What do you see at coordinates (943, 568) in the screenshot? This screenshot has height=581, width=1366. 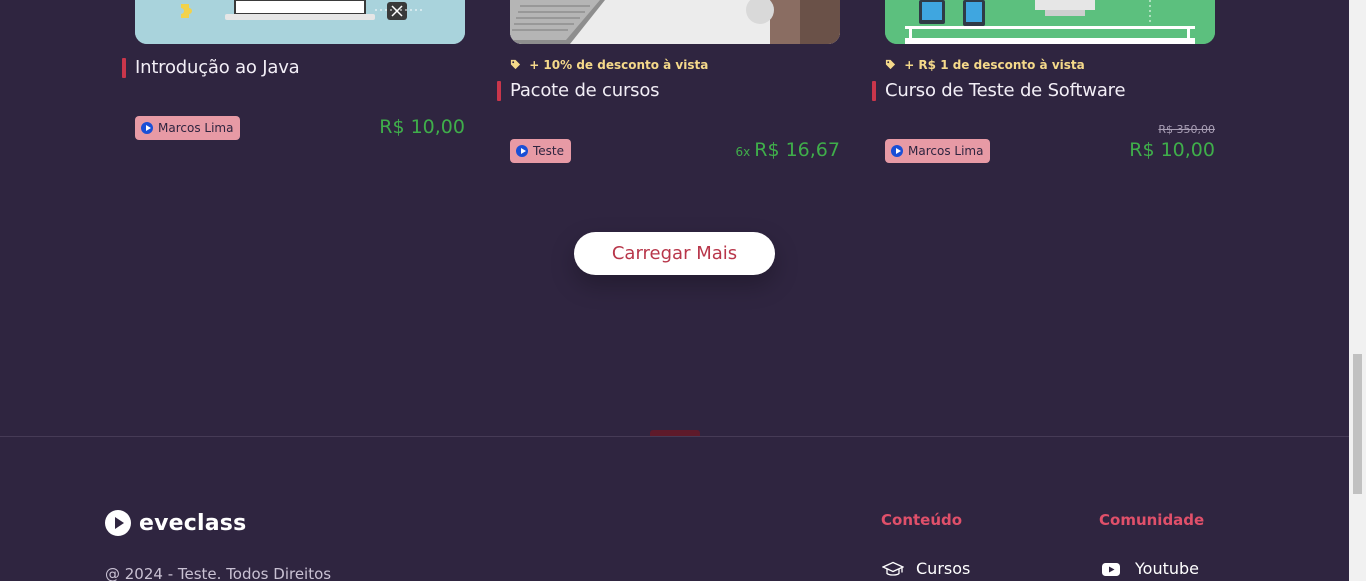 I see `footer-link-label: Cursos` at bounding box center [943, 568].